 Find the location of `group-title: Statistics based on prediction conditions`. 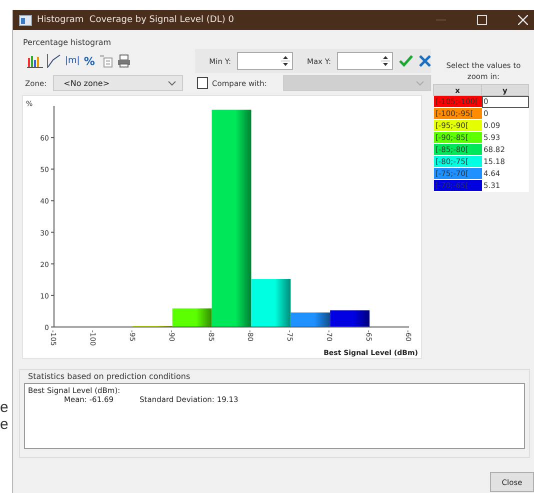

group-title: Statistics based on prediction conditions is located at coordinates (109, 377).